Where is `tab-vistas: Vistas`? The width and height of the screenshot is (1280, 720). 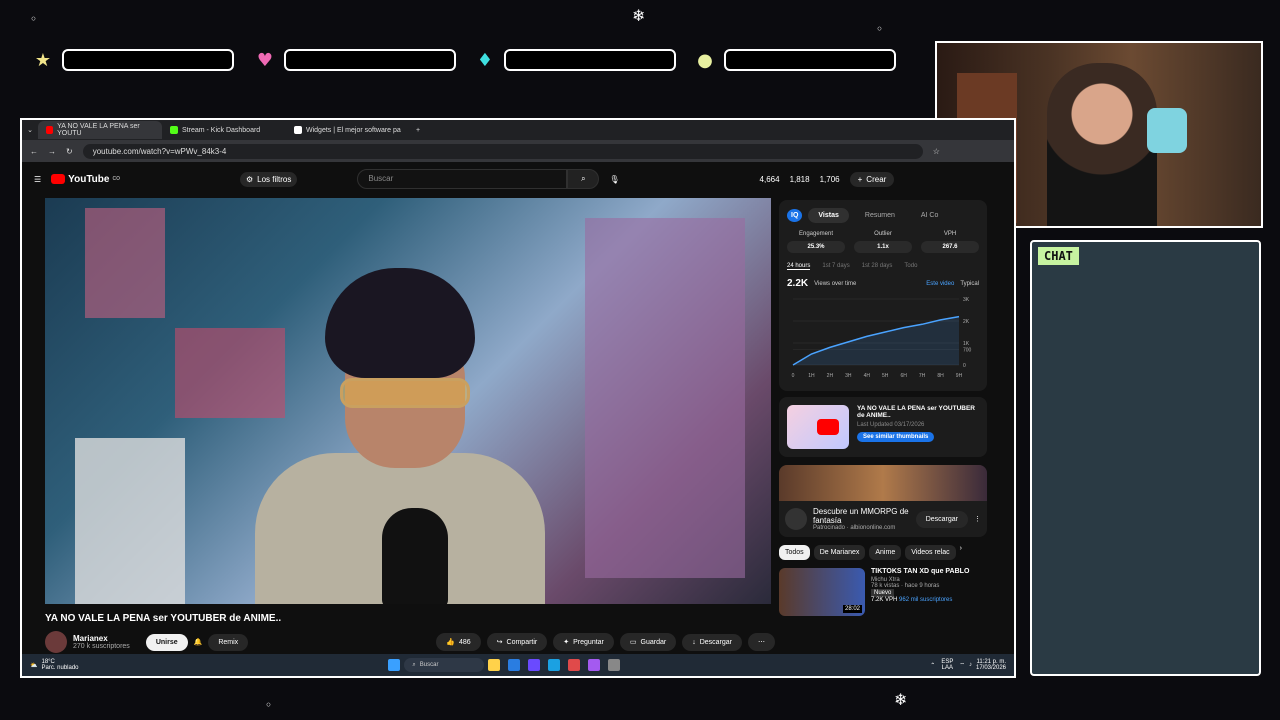 tab-vistas: Vistas is located at coordinates (828, 215).